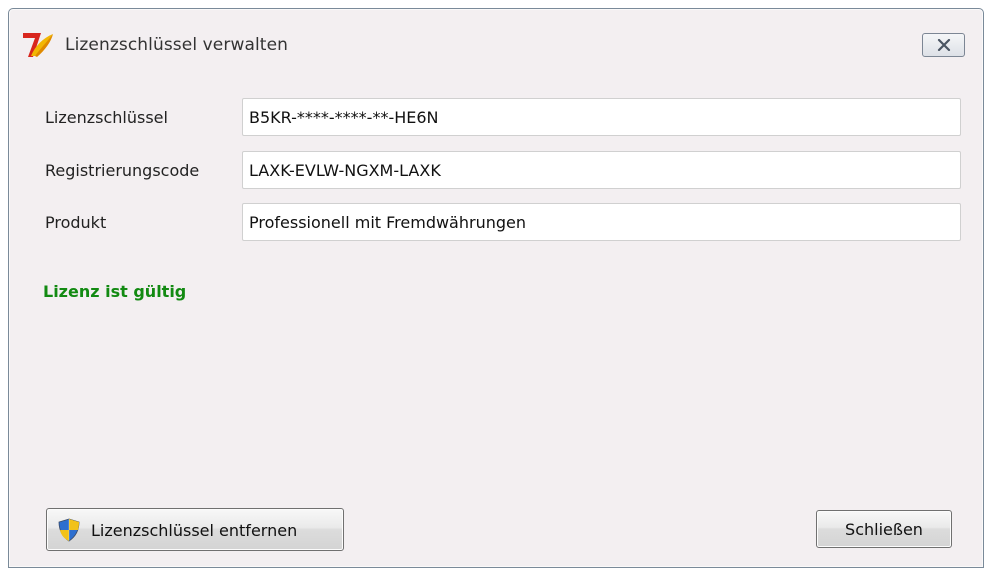  Describe the element at coordinates (496, 40) in the screenshot. I see `title-bar: Lizenzschlüssel verwalten` at that location.